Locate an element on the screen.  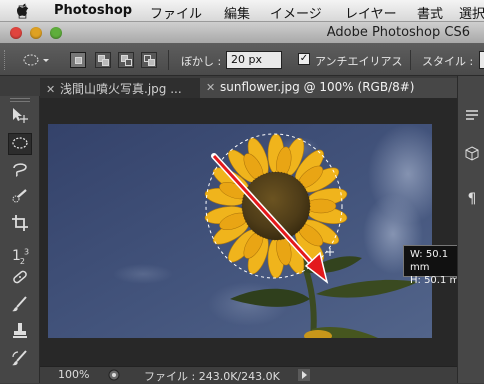
share-icon is located at coordinates (114, 375).